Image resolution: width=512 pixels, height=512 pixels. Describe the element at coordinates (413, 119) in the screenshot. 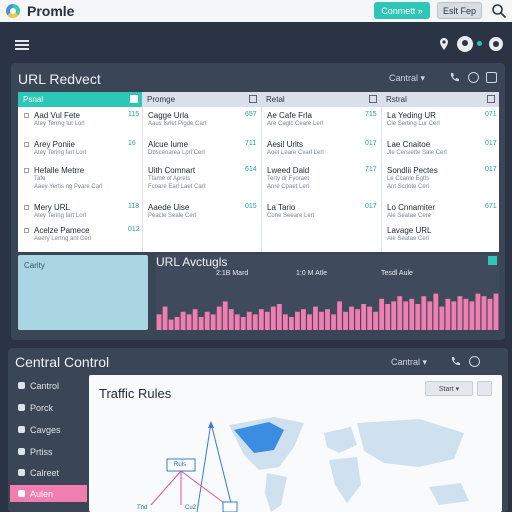

I see `table-cell: La Yeding UR Cle Serting Lur Cerl` at that location.